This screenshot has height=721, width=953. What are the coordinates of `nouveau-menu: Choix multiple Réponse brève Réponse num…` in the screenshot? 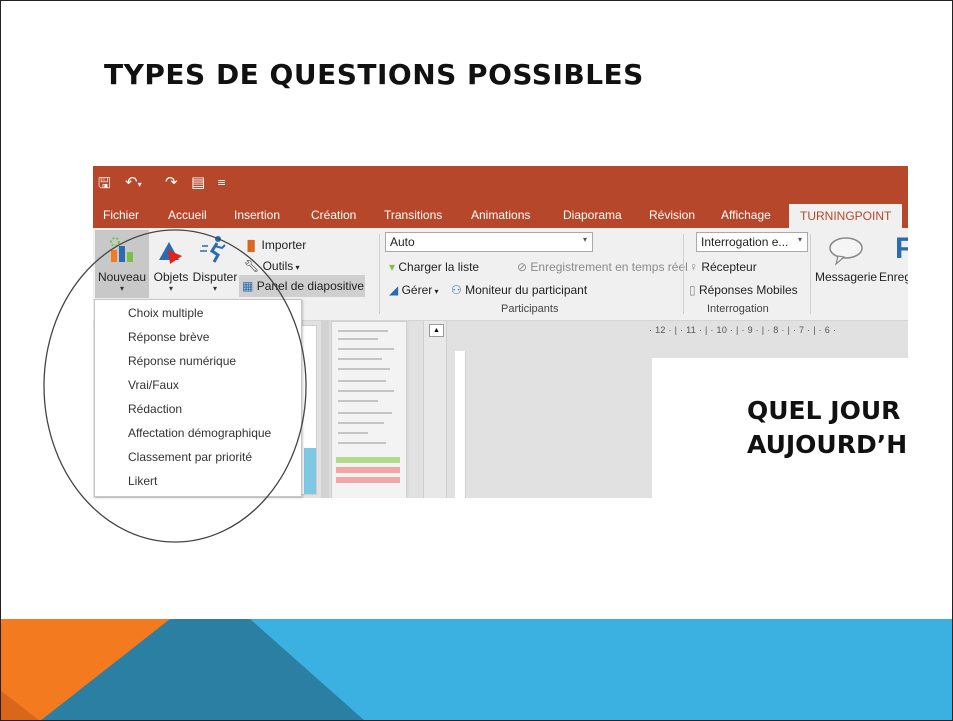 It's located at (198, 398).